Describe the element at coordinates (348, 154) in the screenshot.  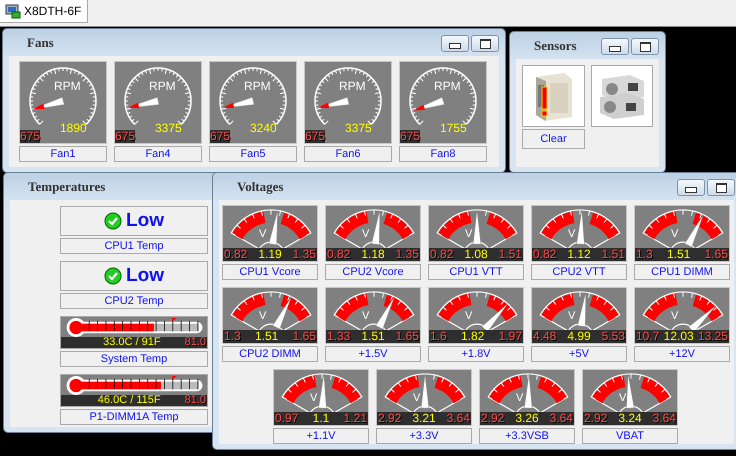
I see `fan-label: Fan6` at that location.